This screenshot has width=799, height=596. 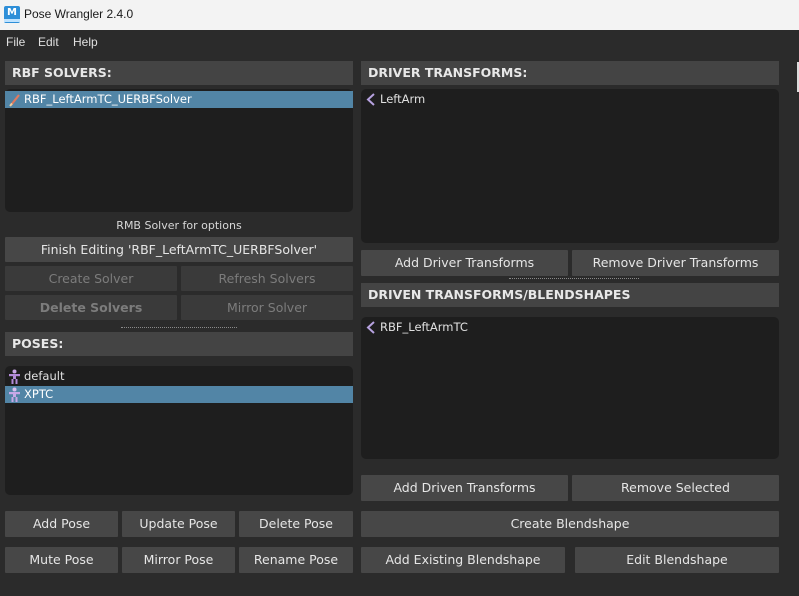 I want to click on mirror-pose-button: Mirror Pose, so click(x=178, y=560).